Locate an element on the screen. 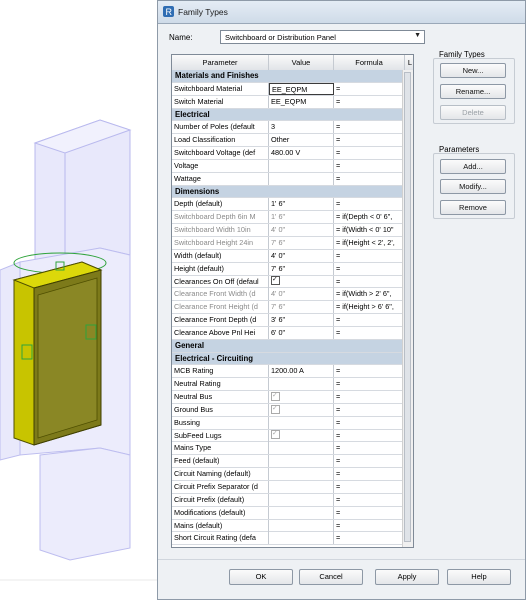 Image resolution: width=526 pixels, height=602 pixels. table-row: Switch Material EE_EQPM = is located at coordinates (288, 102).